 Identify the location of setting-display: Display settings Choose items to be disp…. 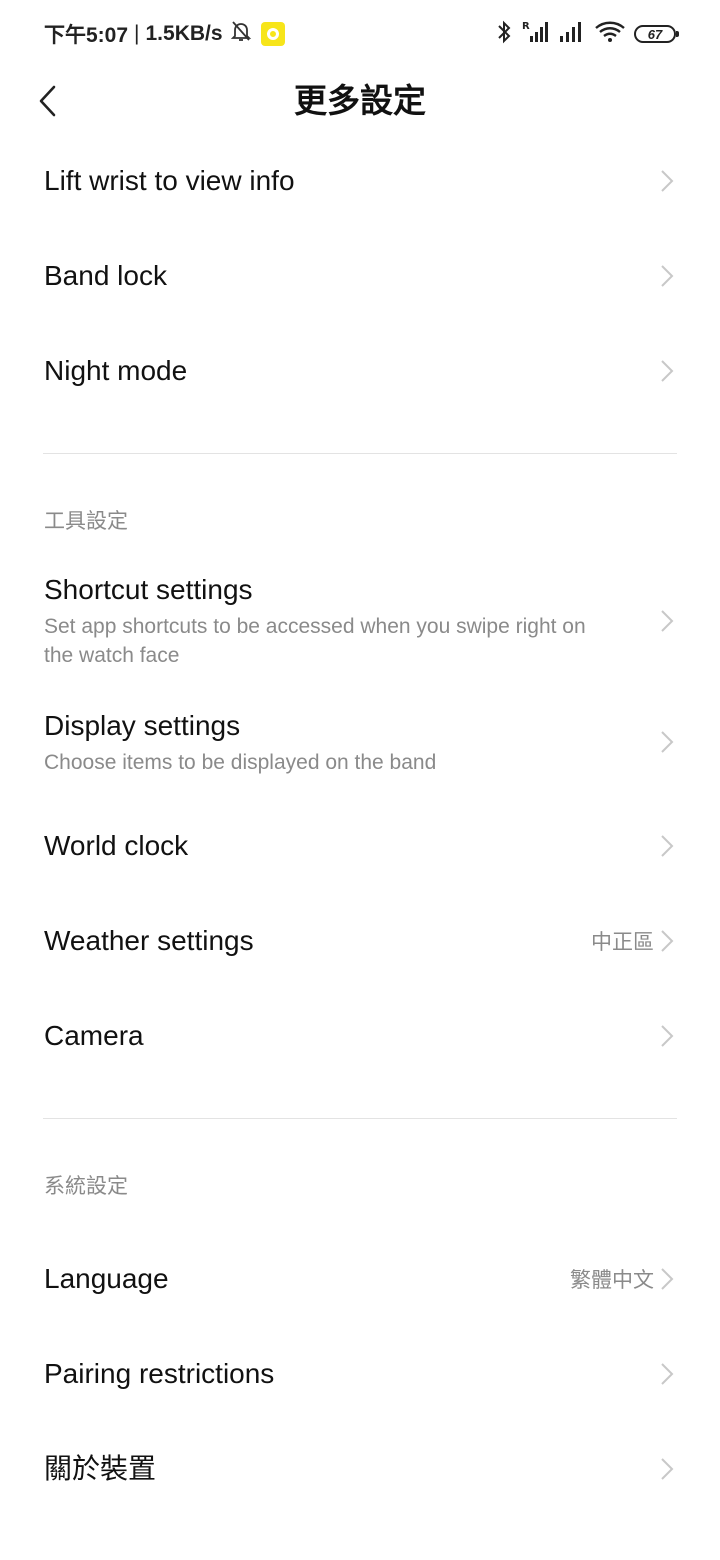
(360, 742).